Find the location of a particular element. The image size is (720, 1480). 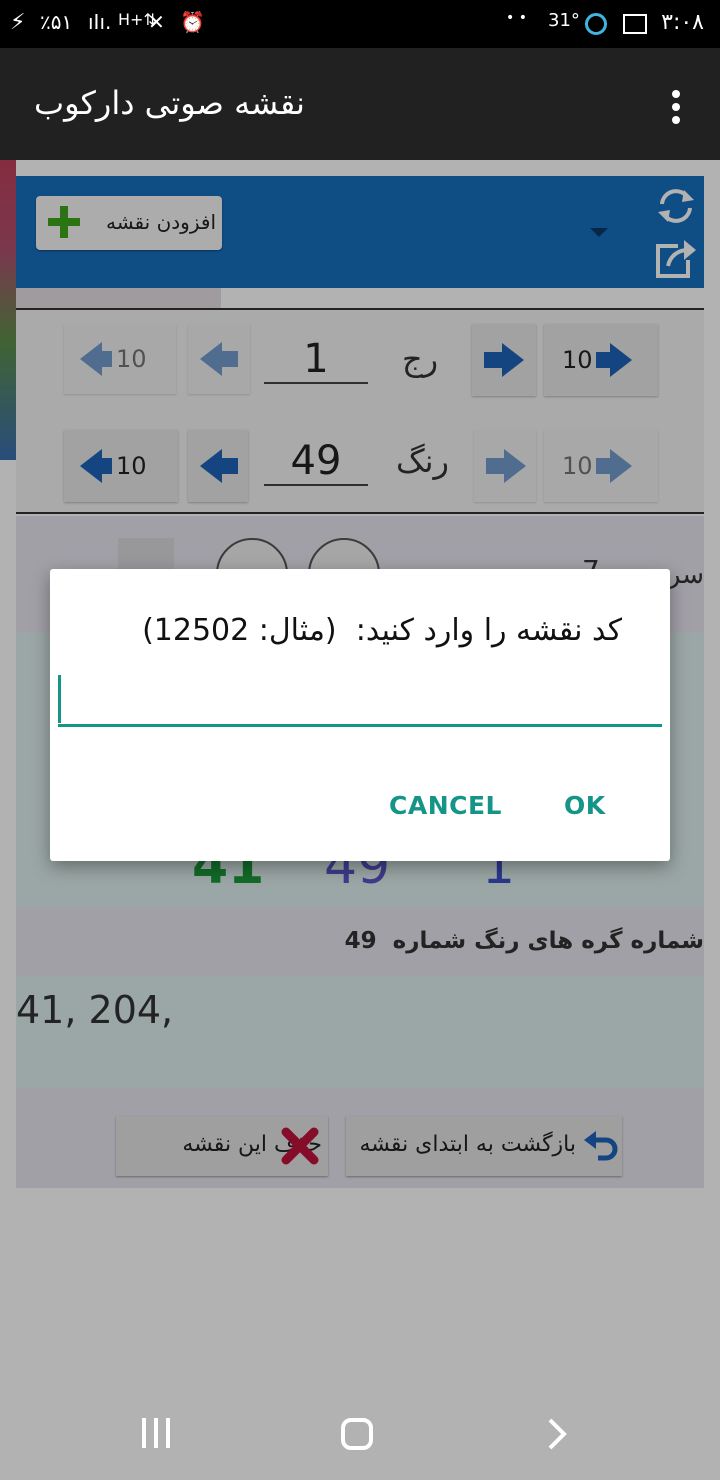

ok-button: OK is located at coordinates (585, 805).